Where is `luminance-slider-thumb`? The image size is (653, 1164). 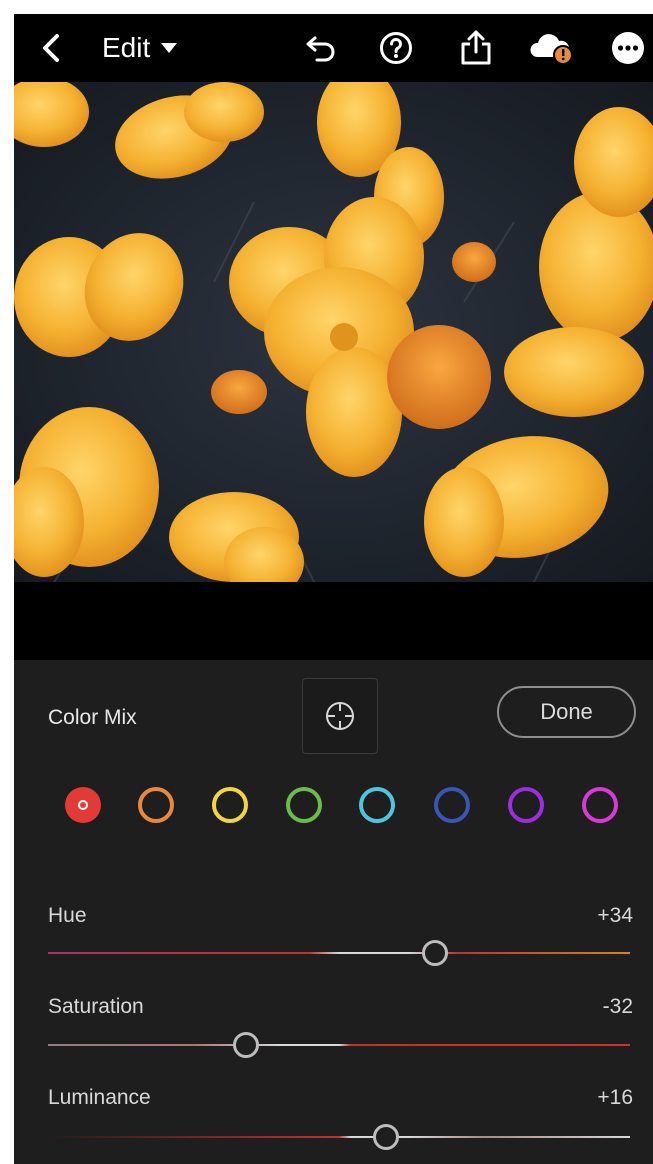 luminance-slider-thumb is located at coordinates (385, 1137).